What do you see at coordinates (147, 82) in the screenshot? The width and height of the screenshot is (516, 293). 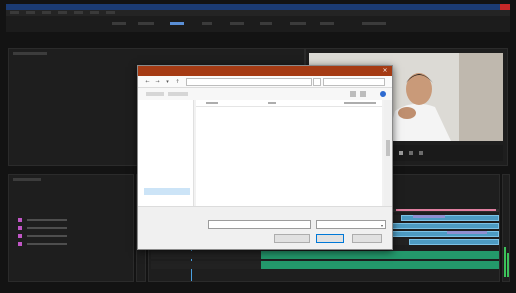 I see `back-arrow-icon: ←` at bounding box center [147, 82].